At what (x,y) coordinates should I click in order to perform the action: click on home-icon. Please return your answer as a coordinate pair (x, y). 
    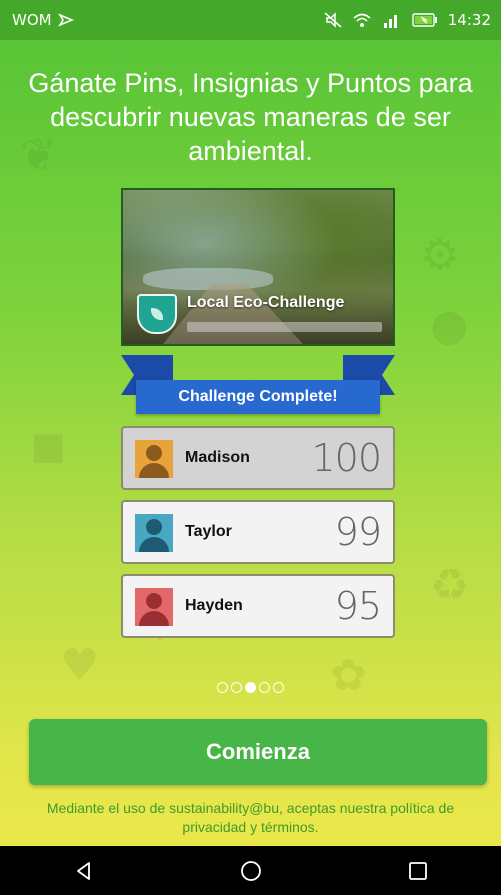
    Looking at the image, I should click on (250, 870).